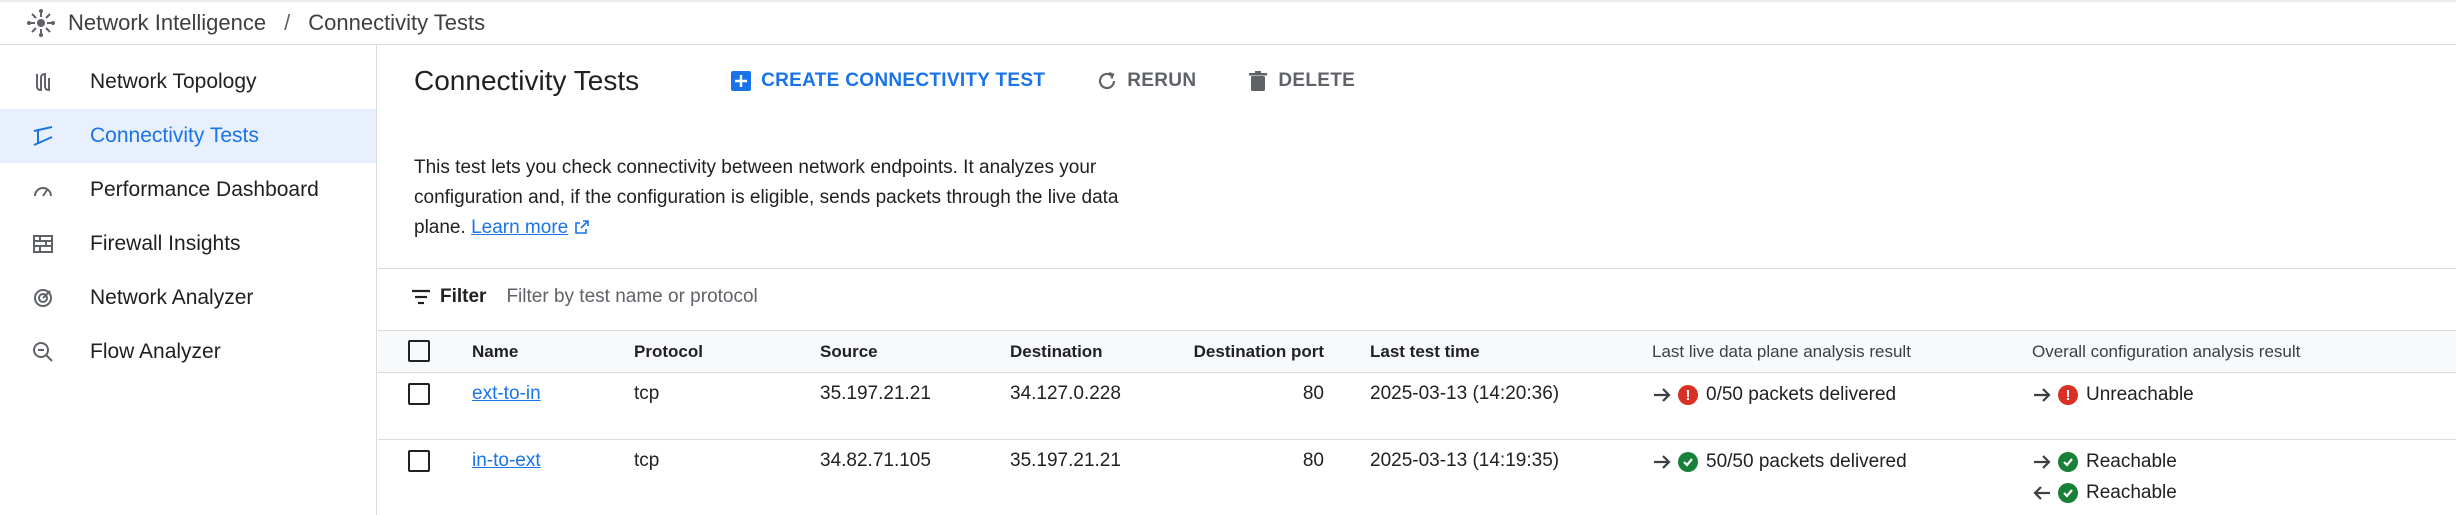  Describe the element at coordinates (915, 352) in the screenshot. I see `column-header-source: Source` at that location.